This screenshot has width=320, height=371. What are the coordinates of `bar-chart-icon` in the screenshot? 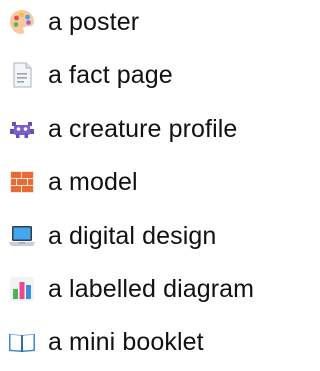 It's located at (22, 289).